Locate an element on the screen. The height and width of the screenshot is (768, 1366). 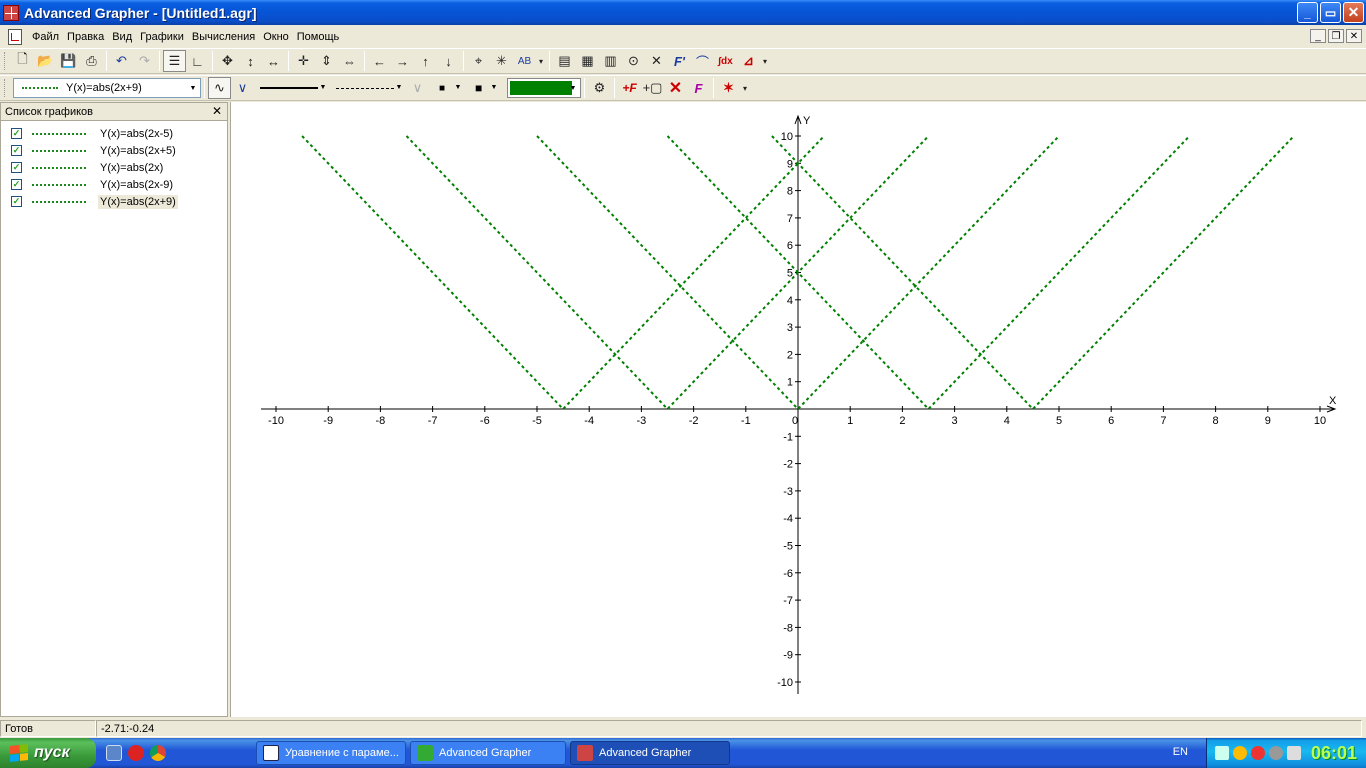
menu-help: Помощь is located at coordinates (318, 37).